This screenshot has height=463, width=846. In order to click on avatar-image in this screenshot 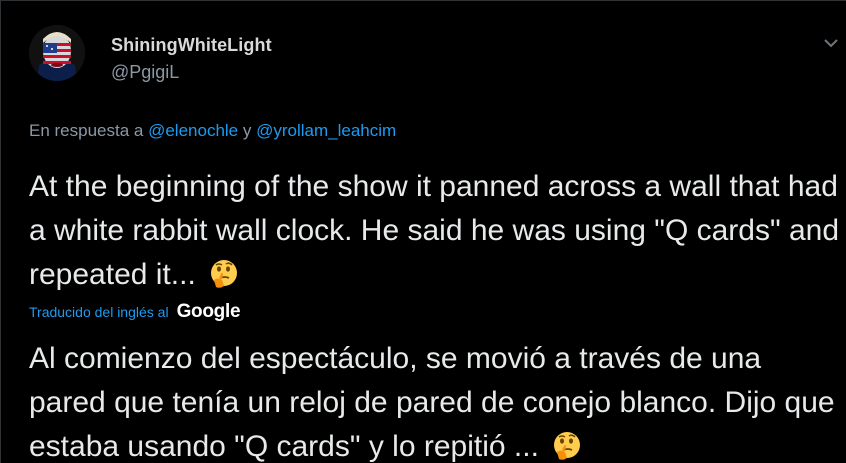, I will do `click(57, 53)`.